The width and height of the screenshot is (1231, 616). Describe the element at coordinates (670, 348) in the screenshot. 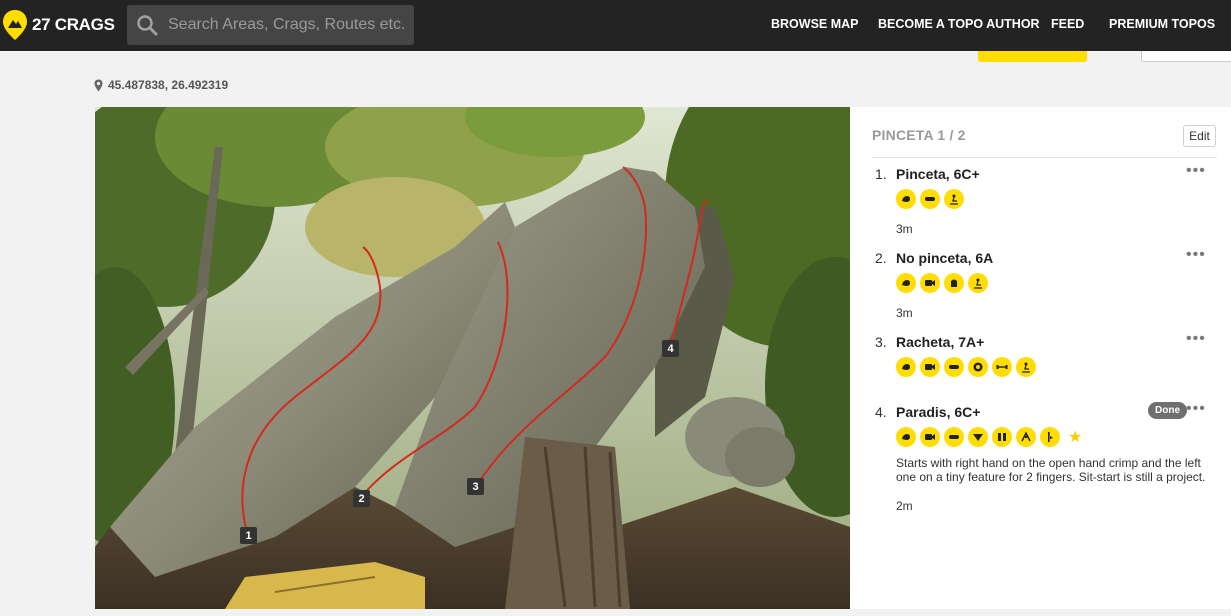

I see `route-marker-4: 4` at that location.